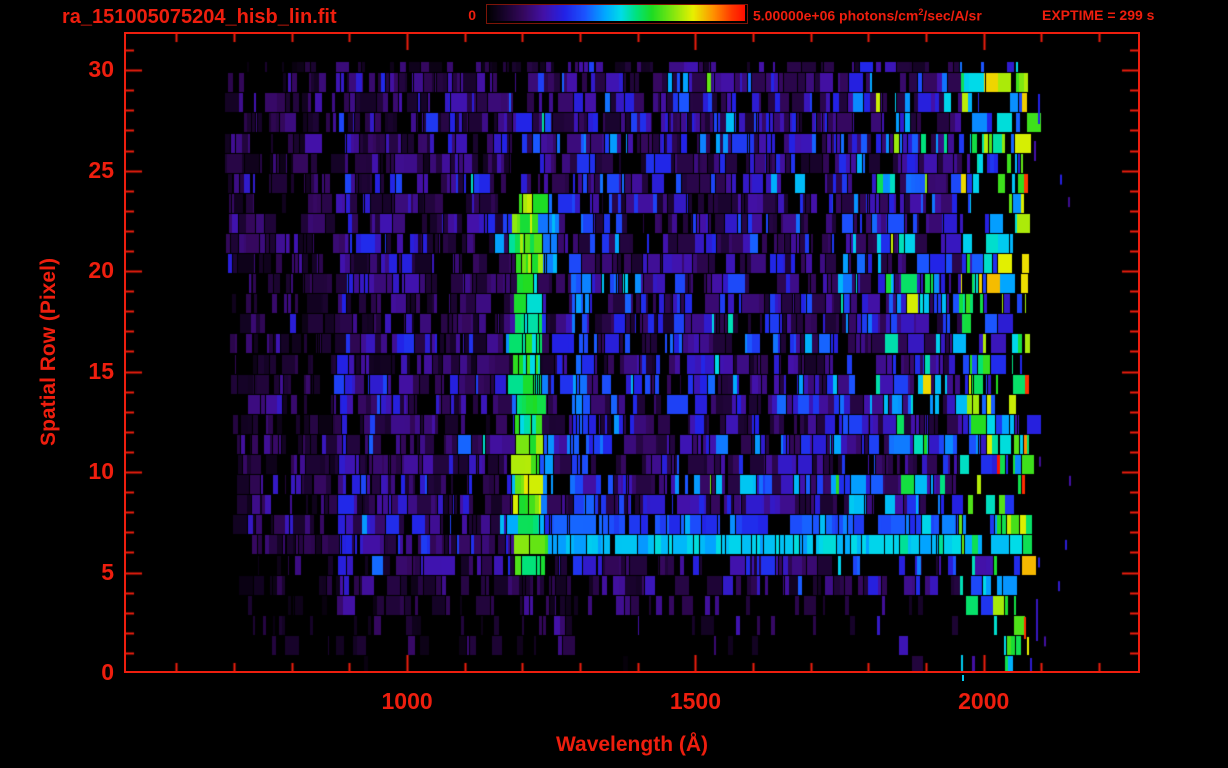  I want to click on x-axis-label: Wavelength (Å), so click(632, 744).